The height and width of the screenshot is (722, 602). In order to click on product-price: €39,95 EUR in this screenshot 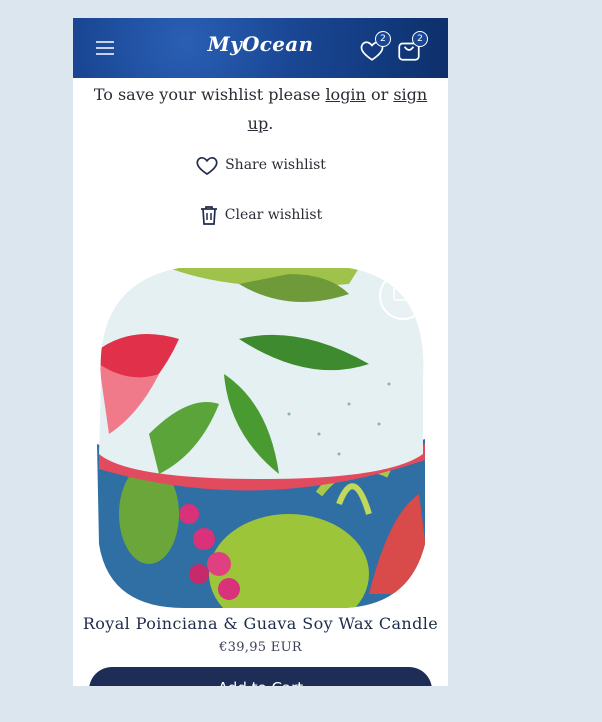, I will do `click(260, 647)`.